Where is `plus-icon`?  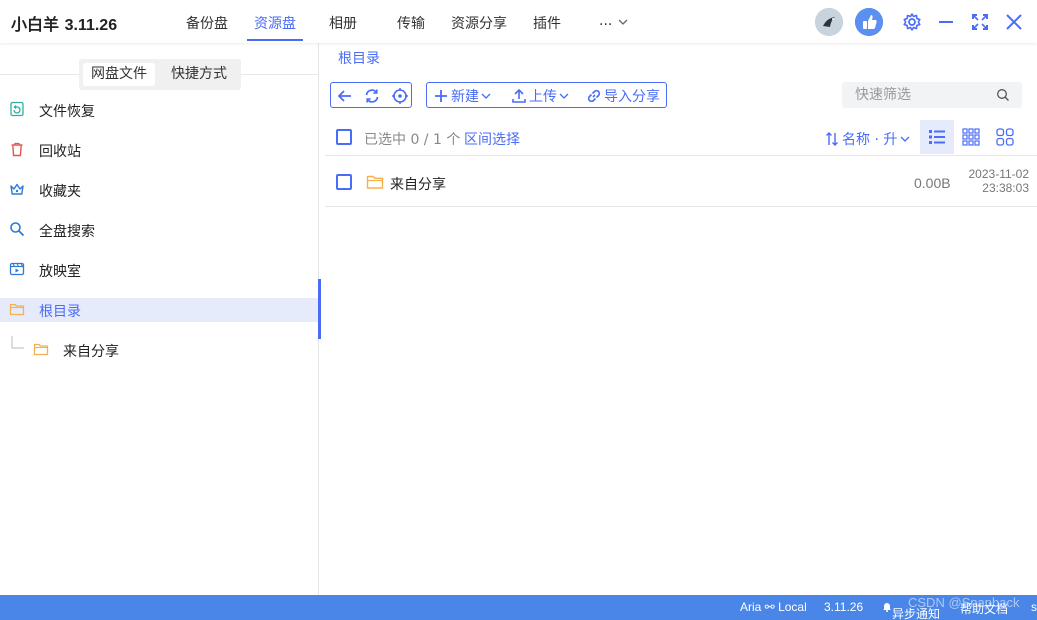
plus-icon is located at coordinates (441, 96).